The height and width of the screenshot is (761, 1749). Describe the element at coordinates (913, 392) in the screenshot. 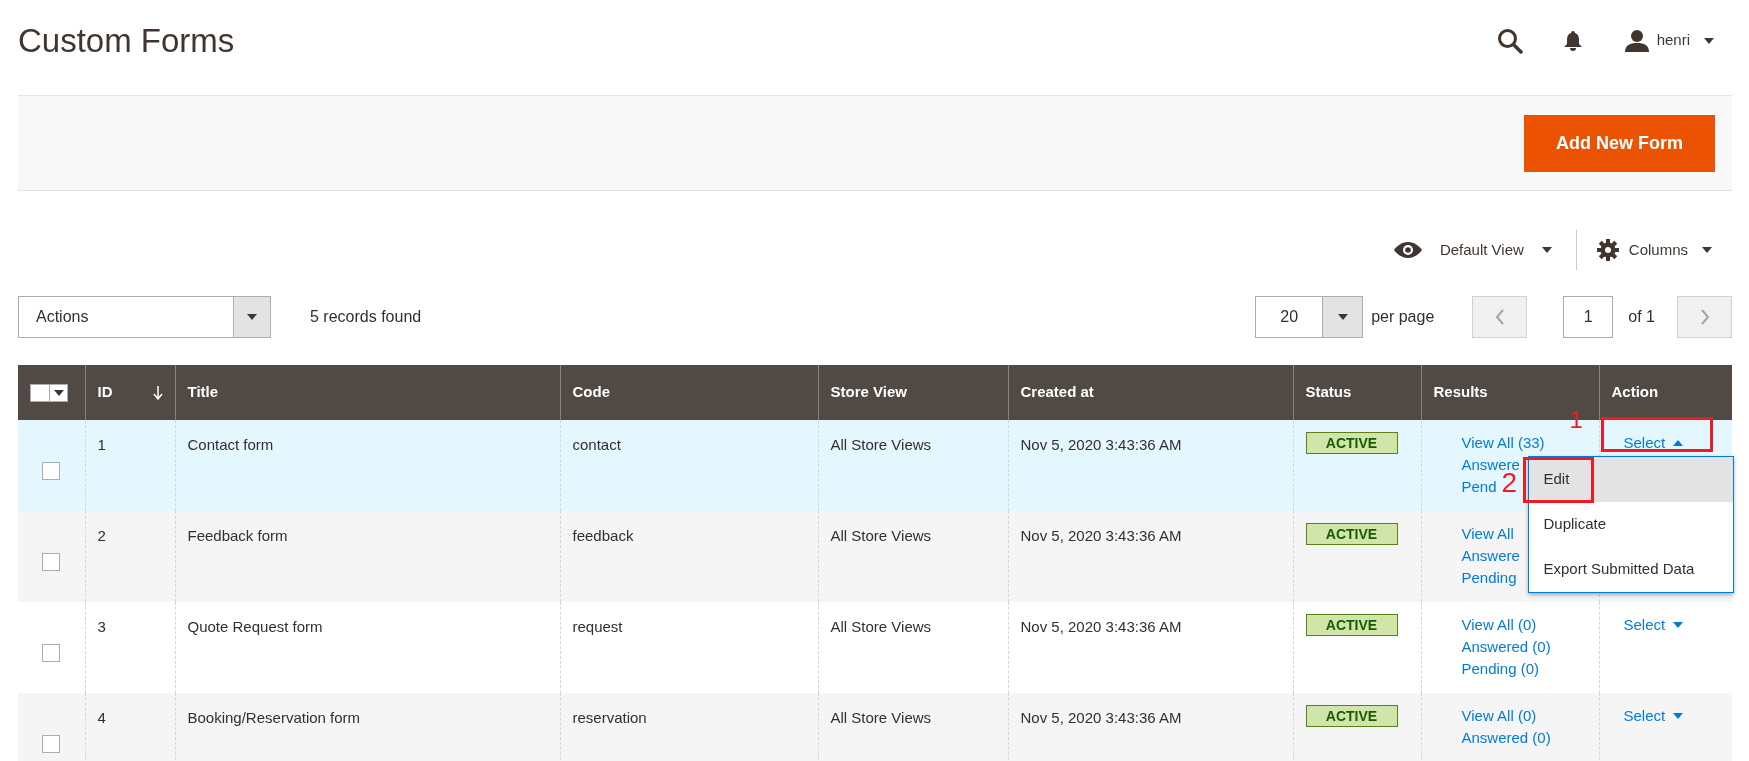

I see `column-header: Store View` at that location.